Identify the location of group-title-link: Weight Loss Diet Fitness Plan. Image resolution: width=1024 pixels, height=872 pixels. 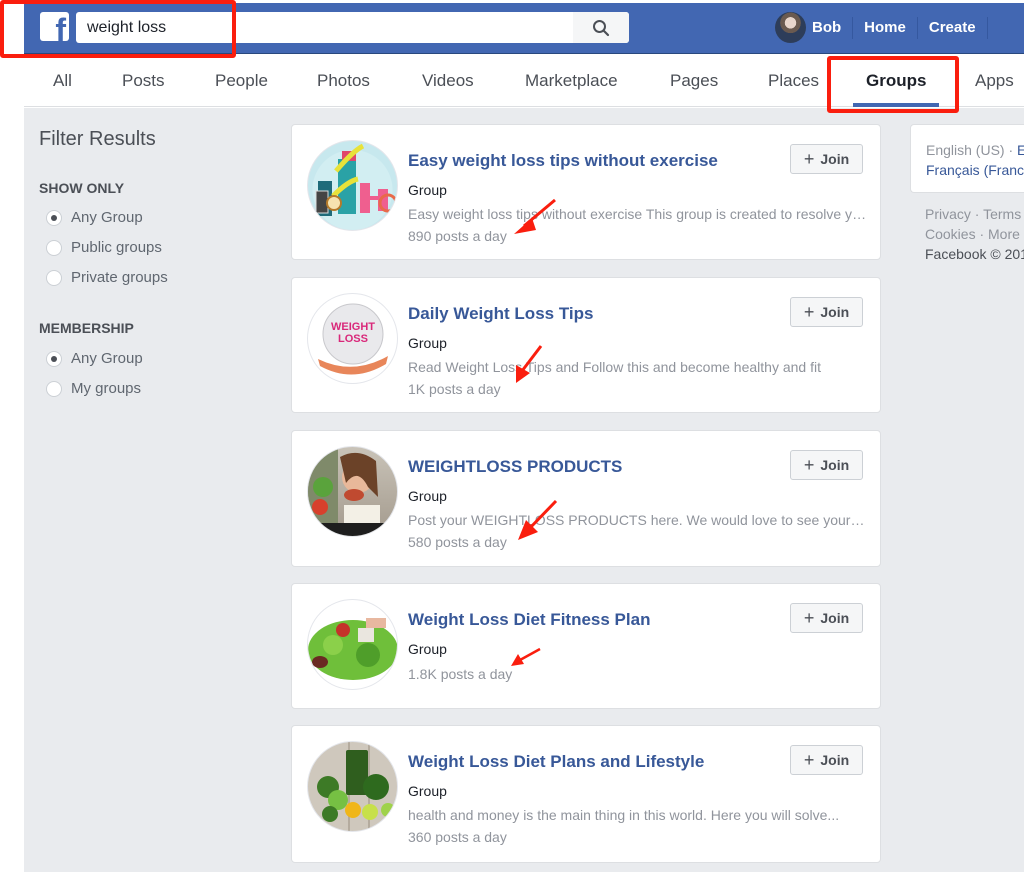
(529, 620).